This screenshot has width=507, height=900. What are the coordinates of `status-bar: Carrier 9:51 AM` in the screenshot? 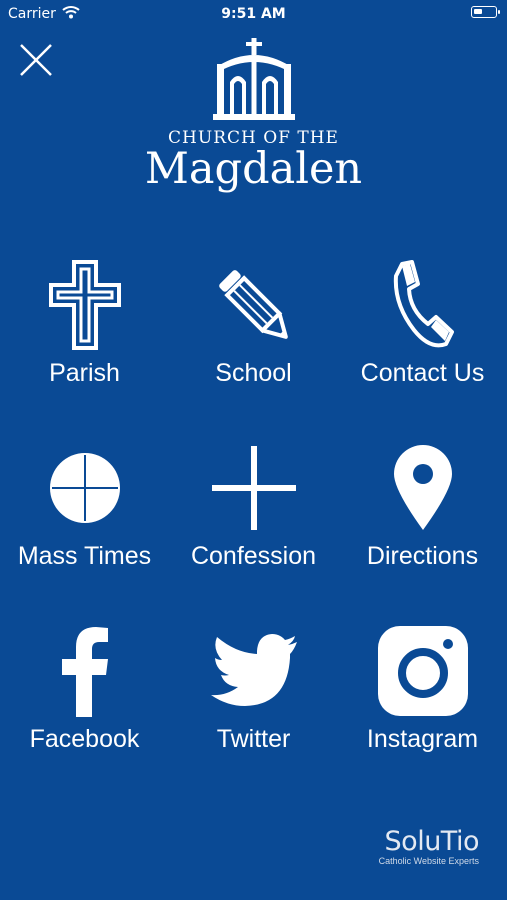 It's located at (253, 14).